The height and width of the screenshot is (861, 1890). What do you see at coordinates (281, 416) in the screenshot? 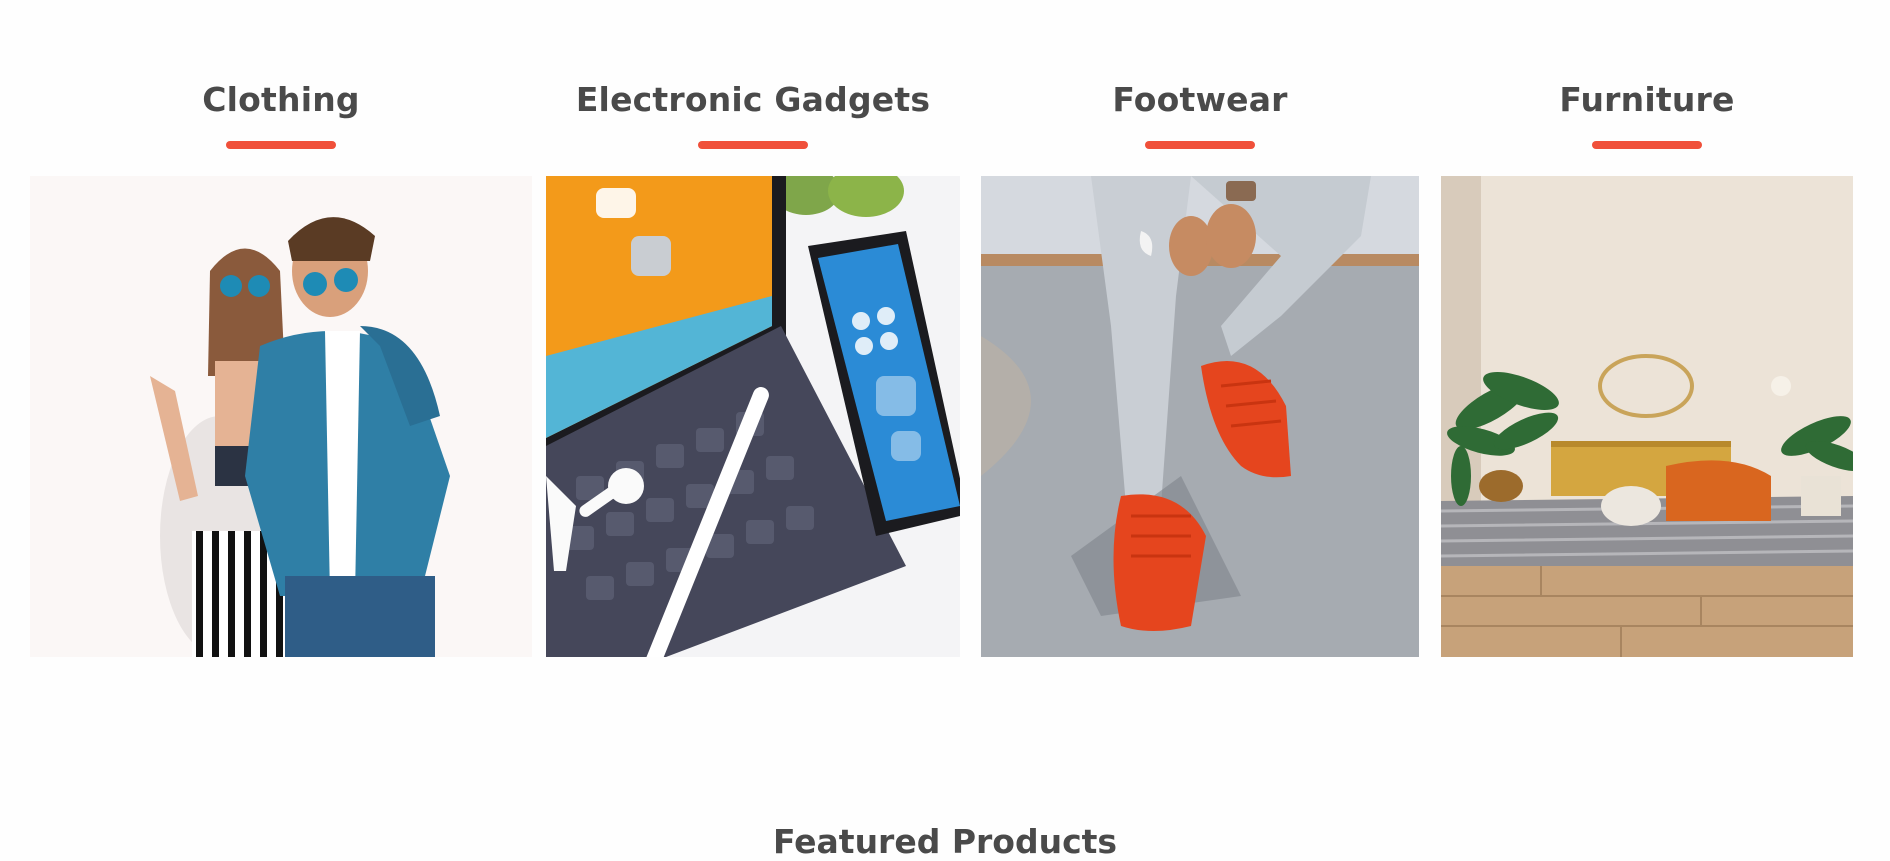
I see `category-image-clothing` at bounding box center [281, 416].